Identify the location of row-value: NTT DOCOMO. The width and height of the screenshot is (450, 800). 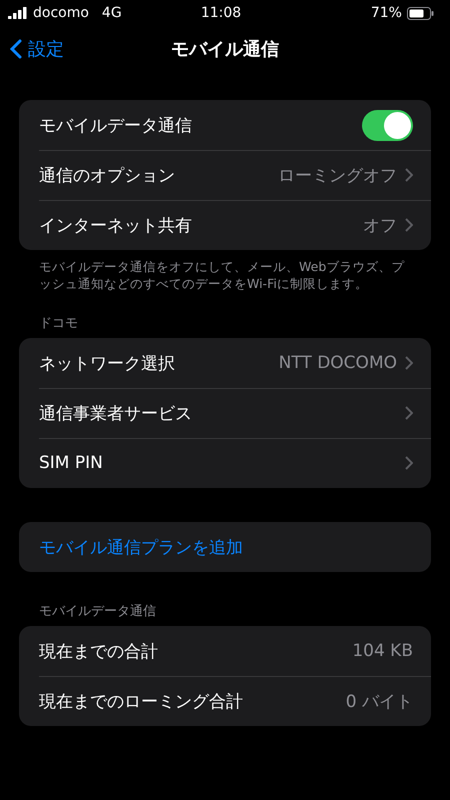
(337, 363).